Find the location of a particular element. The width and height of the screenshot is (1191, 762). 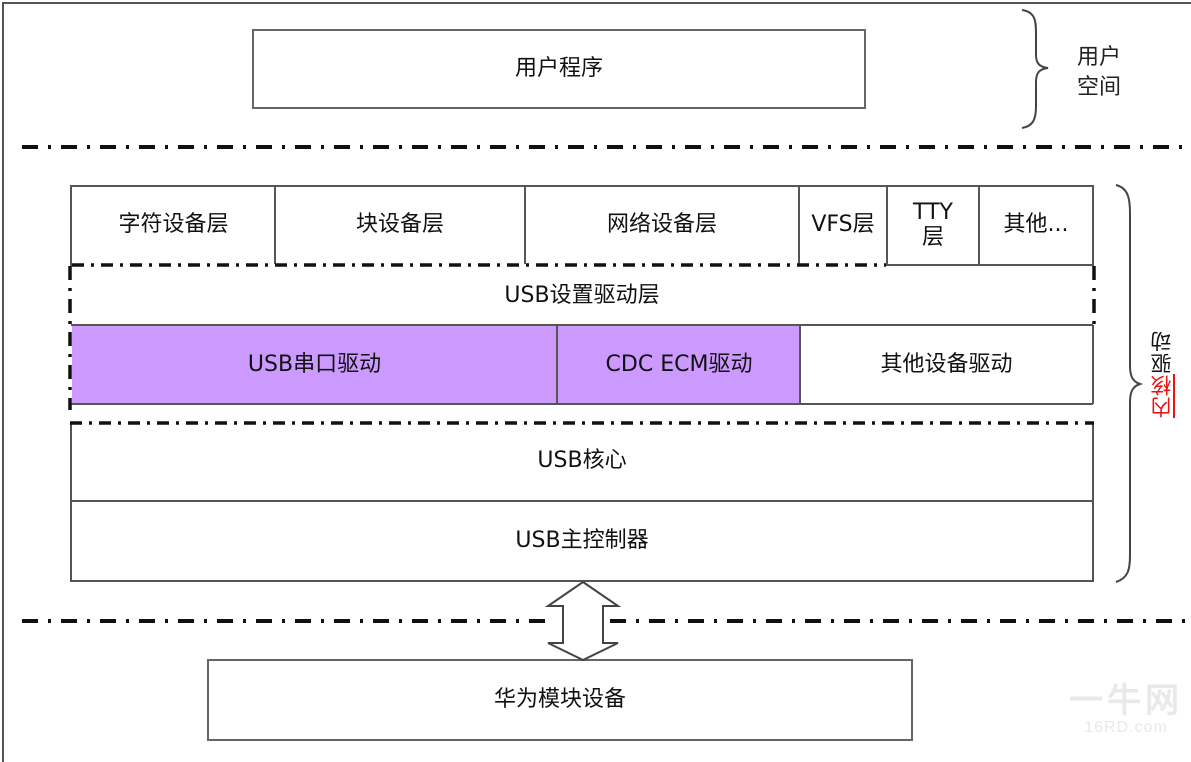

kernel-driver-label: 内核驱动 is located at coordinates (1162, 374).